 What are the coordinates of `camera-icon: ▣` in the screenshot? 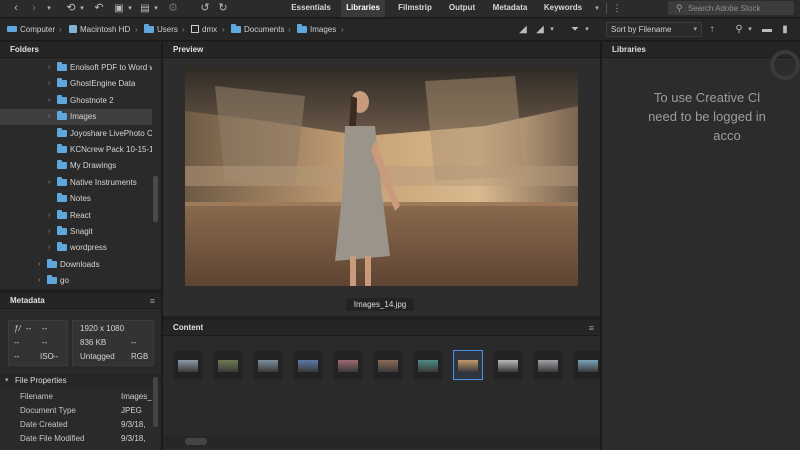 It's located at (119, 8).